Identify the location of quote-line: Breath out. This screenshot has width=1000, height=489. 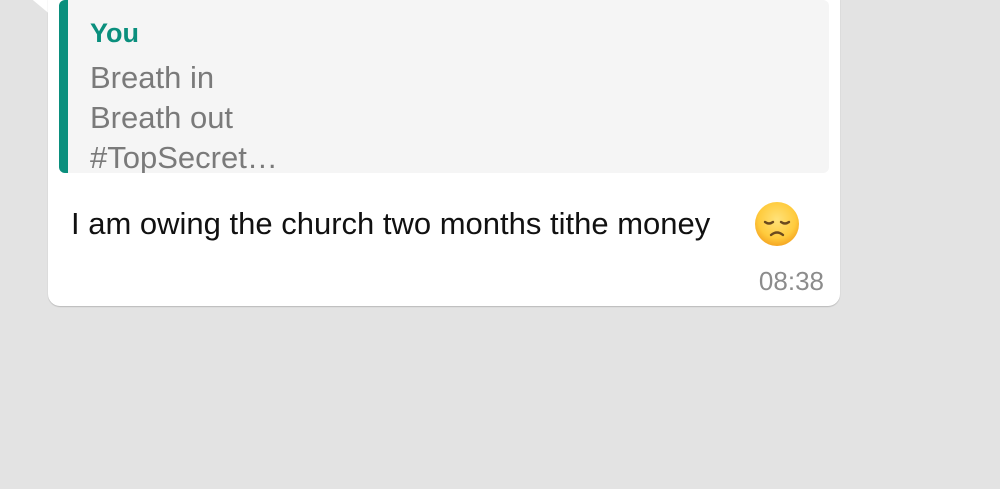
(162, 117).